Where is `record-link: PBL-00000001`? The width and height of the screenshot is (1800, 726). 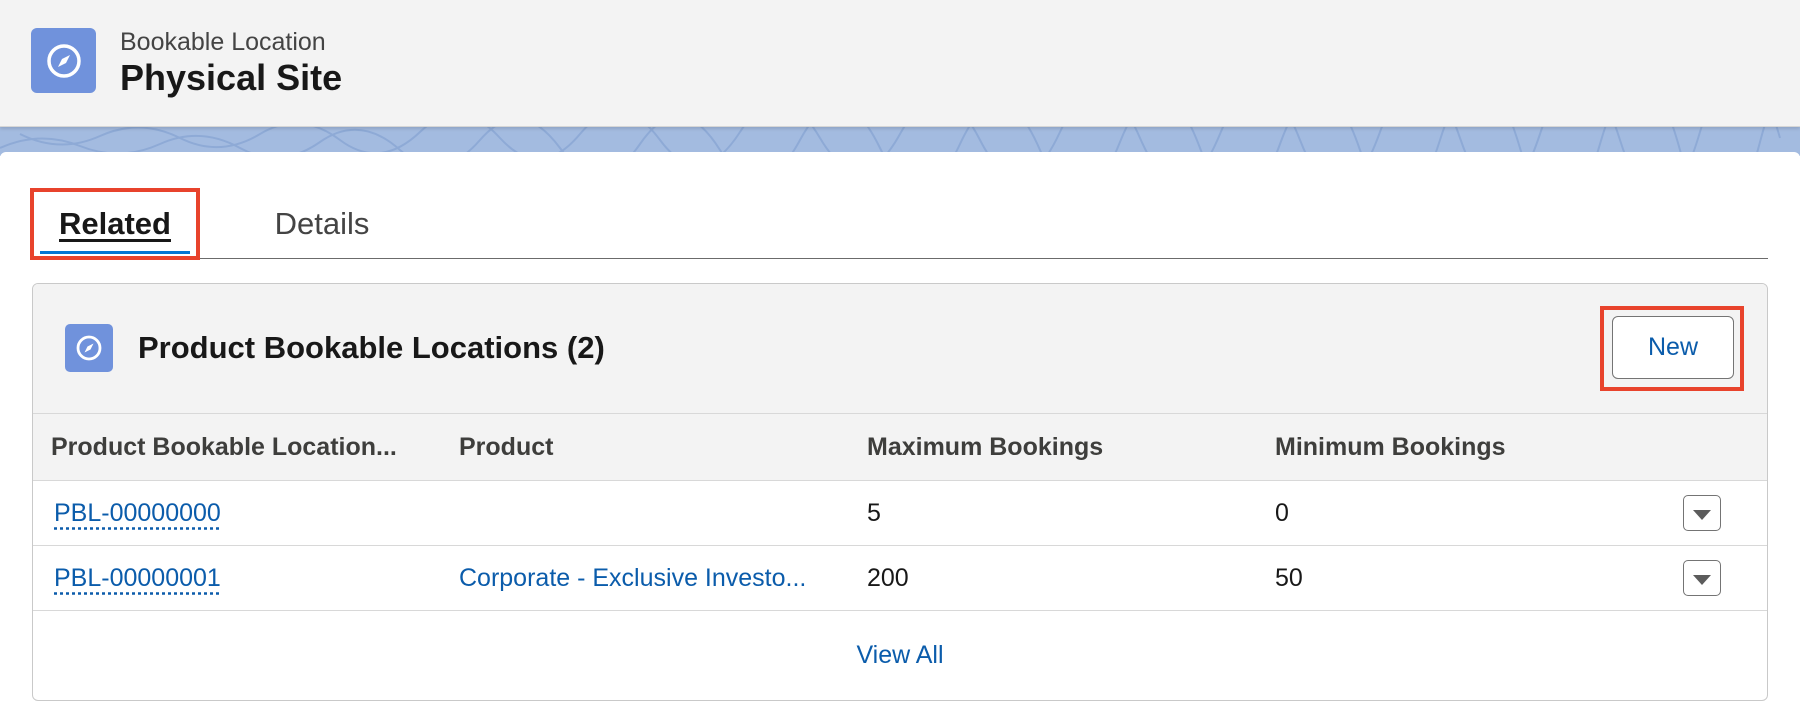
record-link: PBL-00000001 is located at coordinates (137, 578).